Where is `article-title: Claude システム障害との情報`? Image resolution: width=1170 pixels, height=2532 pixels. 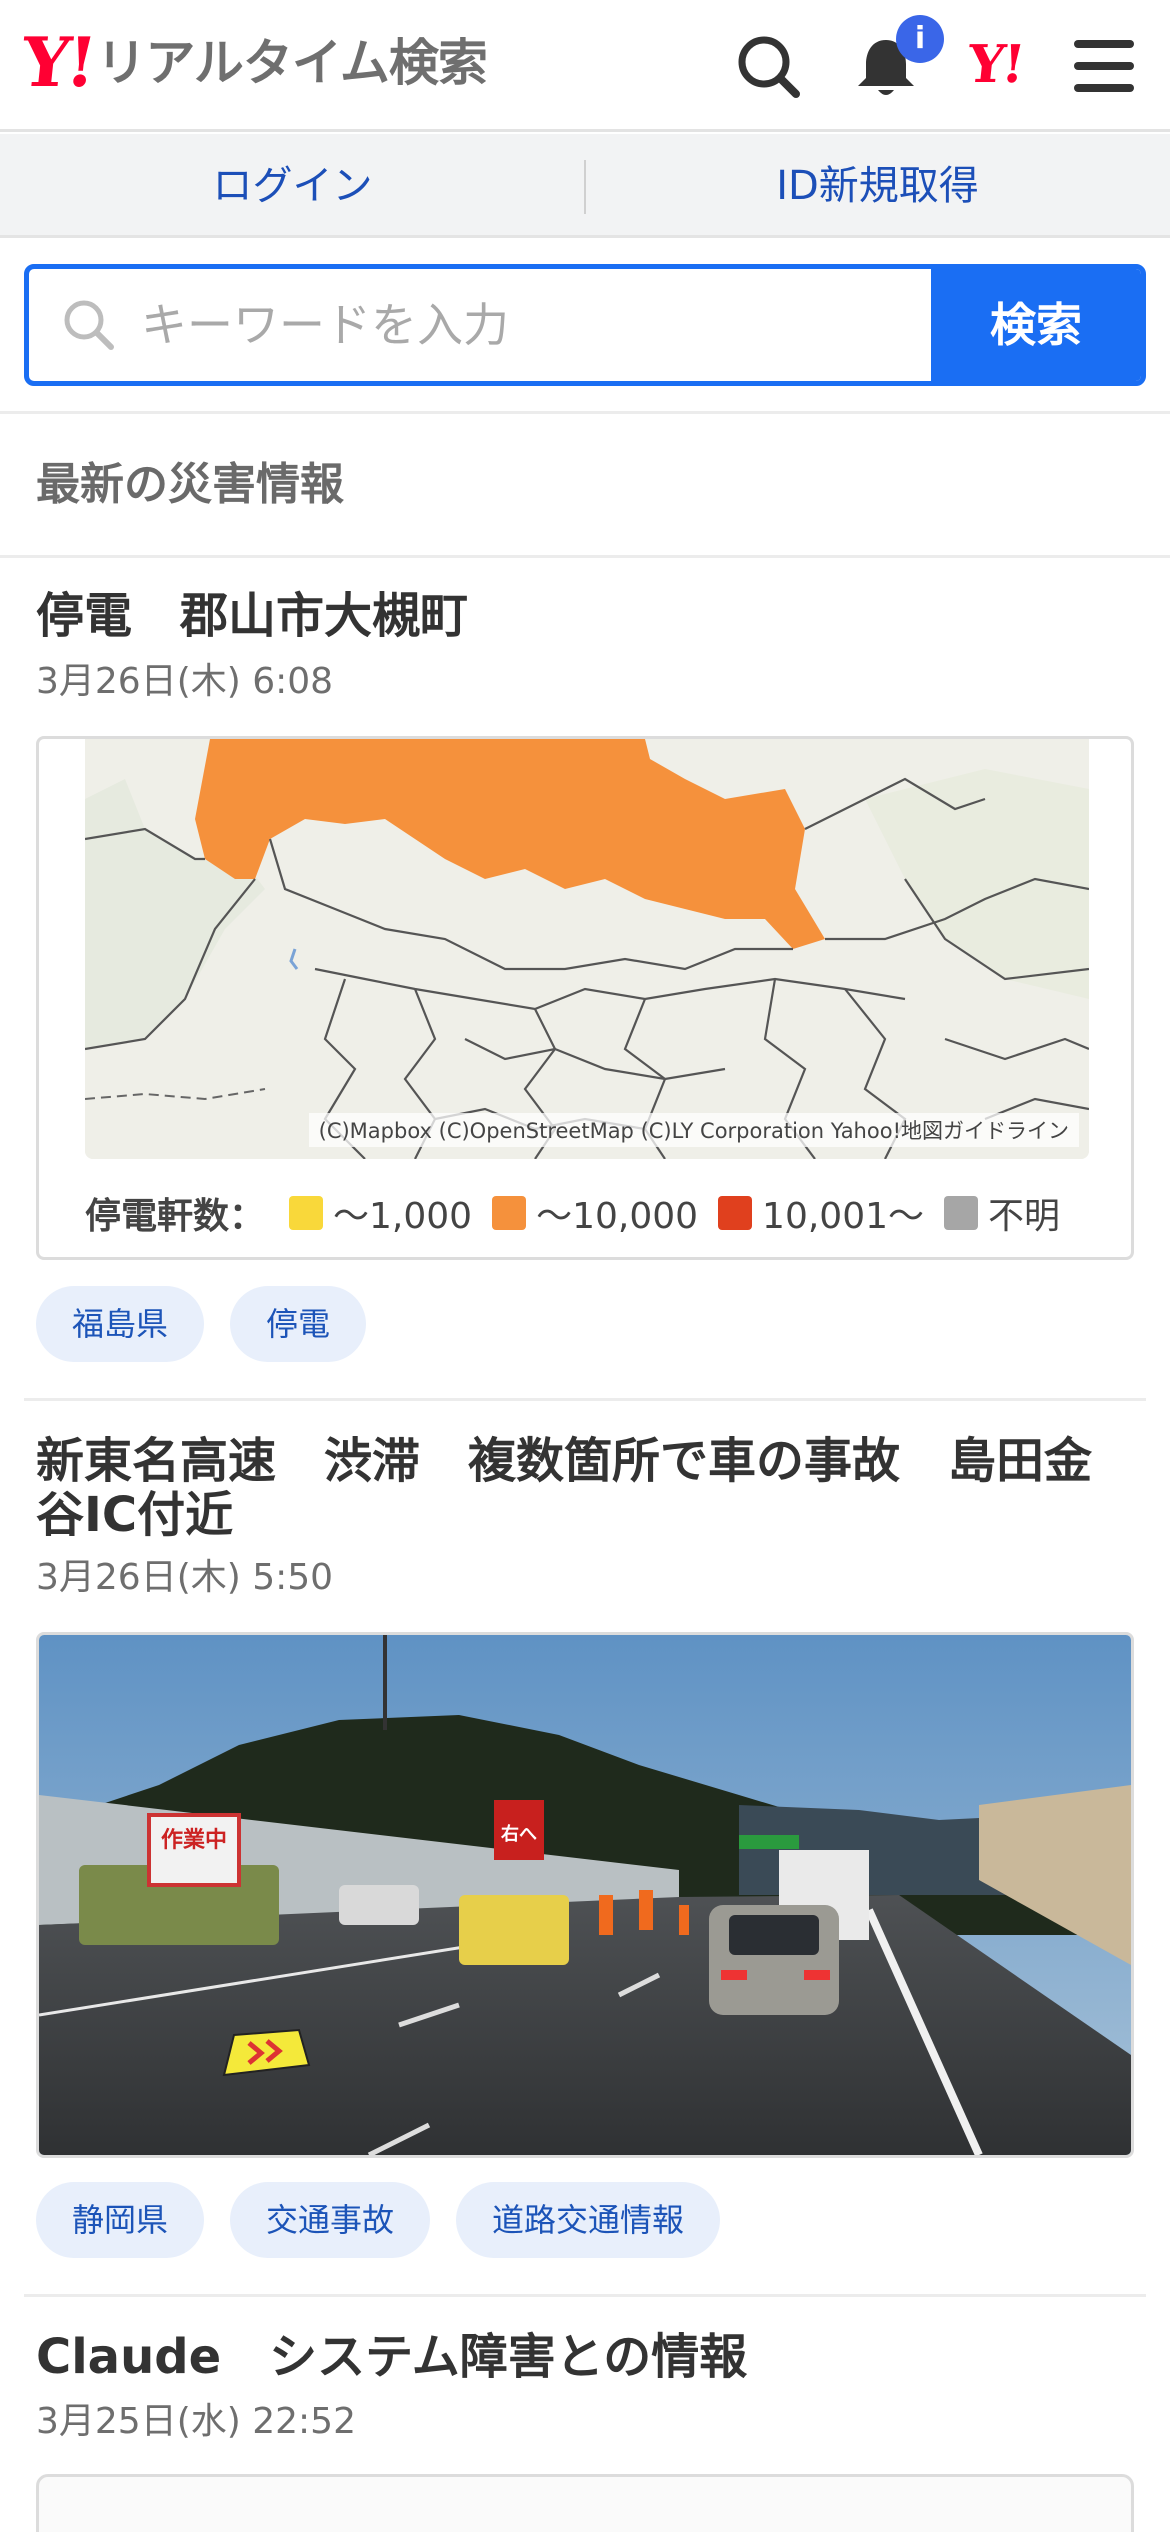
article-title: Claude システム障害との情報 is located at coordinates (586, 2357).